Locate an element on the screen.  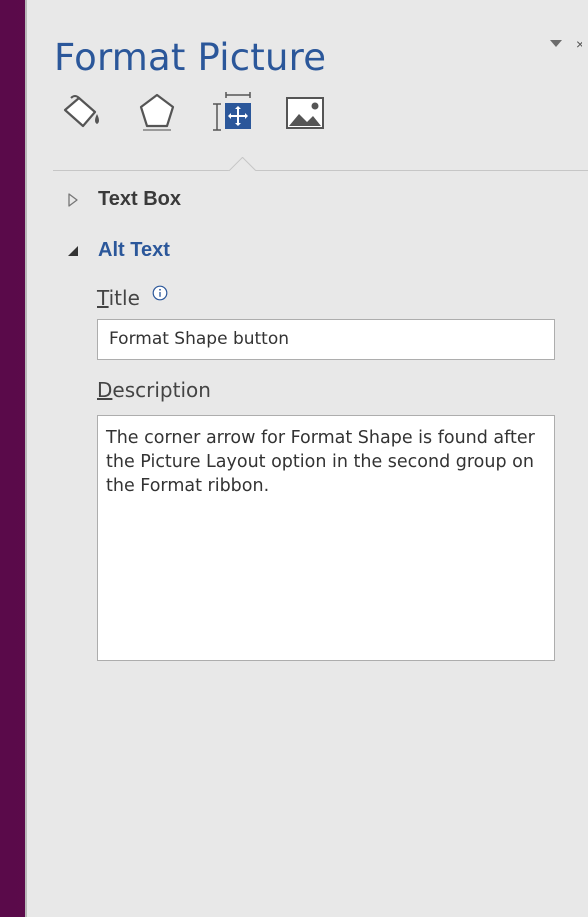
selected-tab-indicator is located at coordinates (242, 164).